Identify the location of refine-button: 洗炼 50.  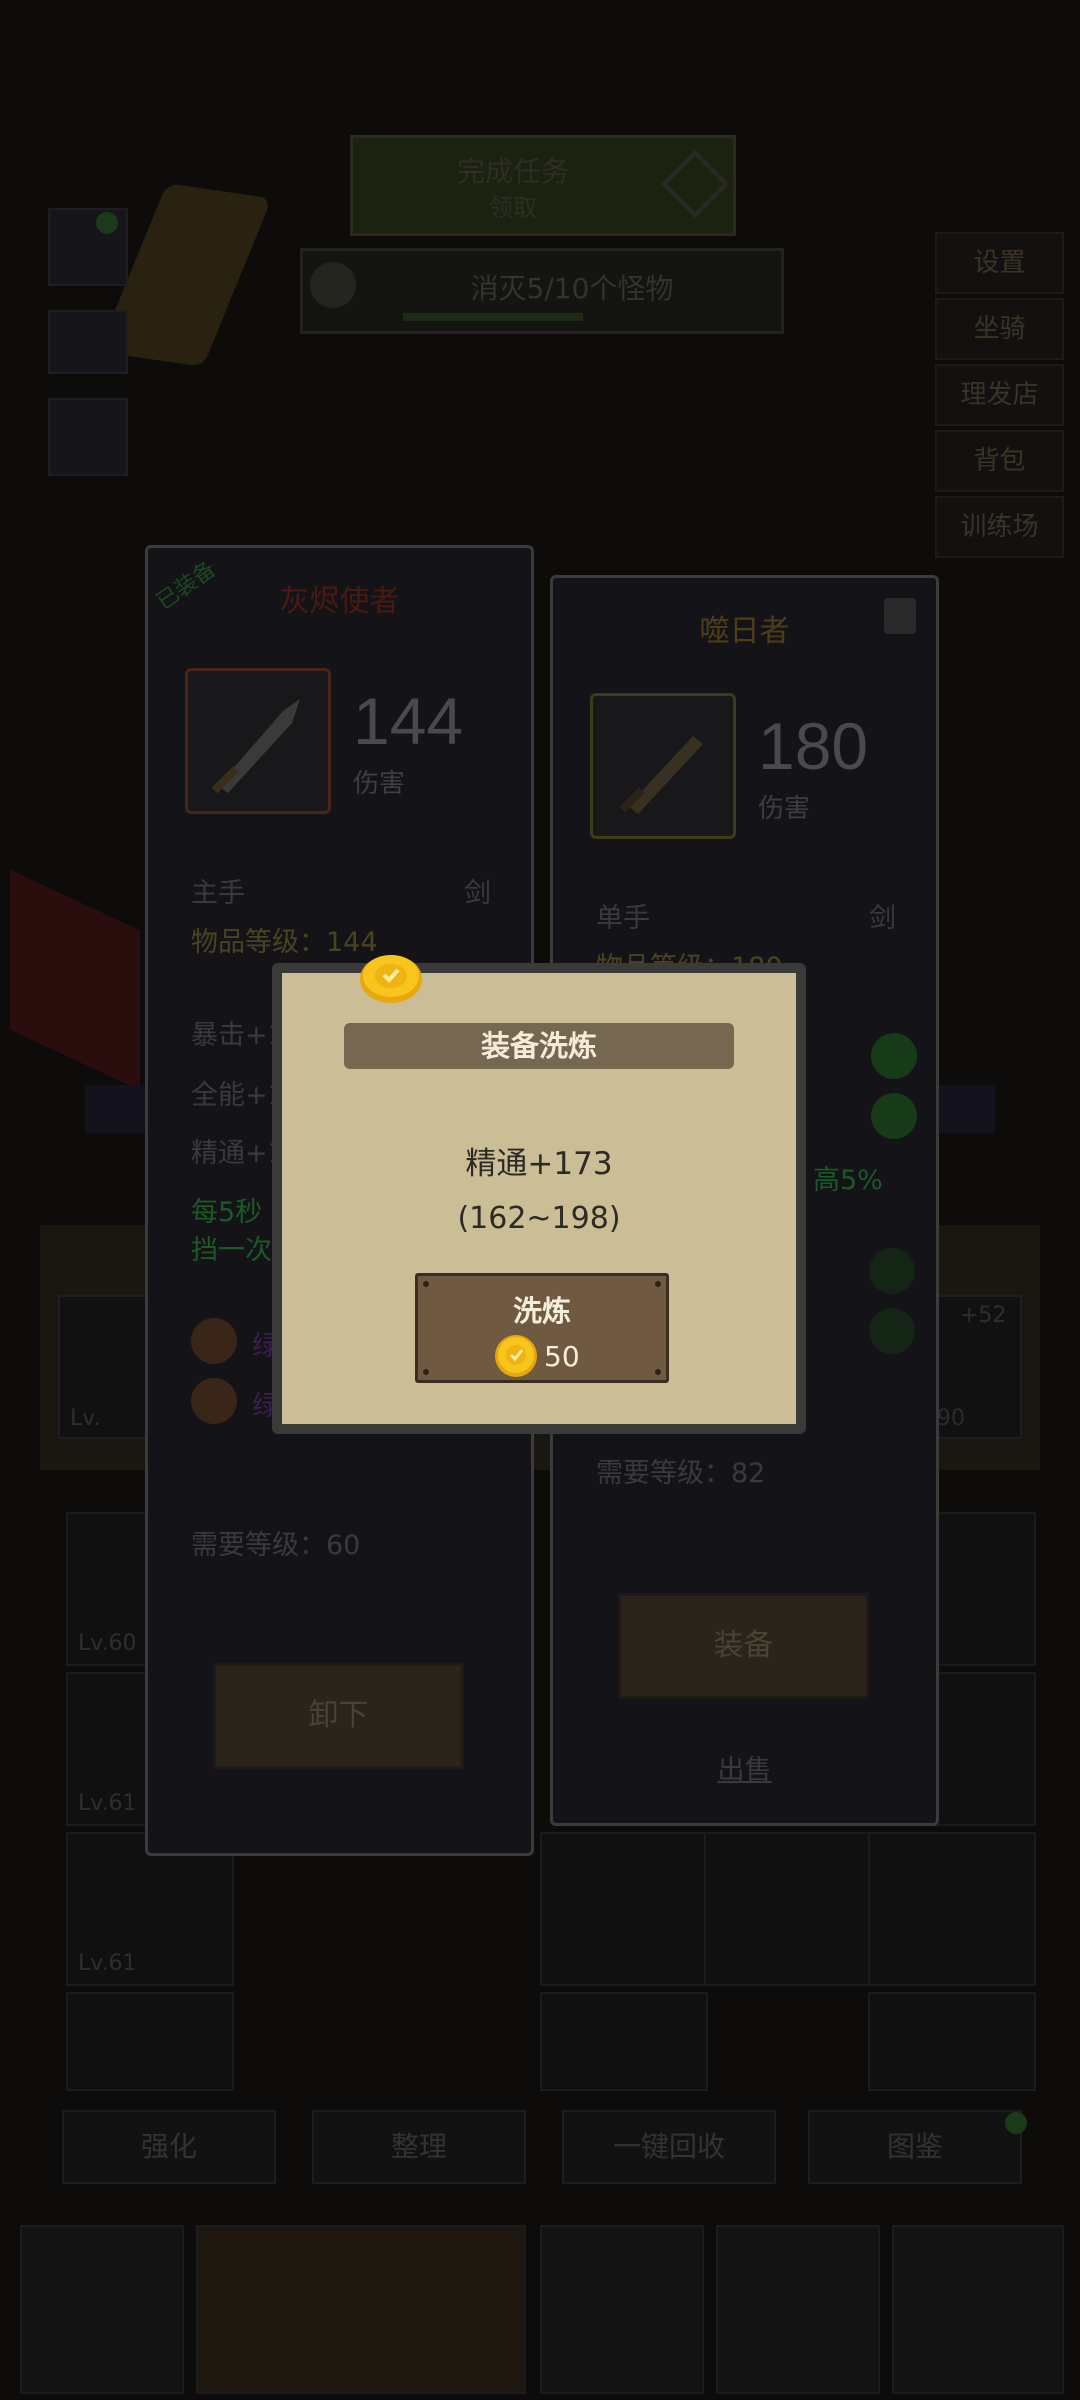
(542, 1328).